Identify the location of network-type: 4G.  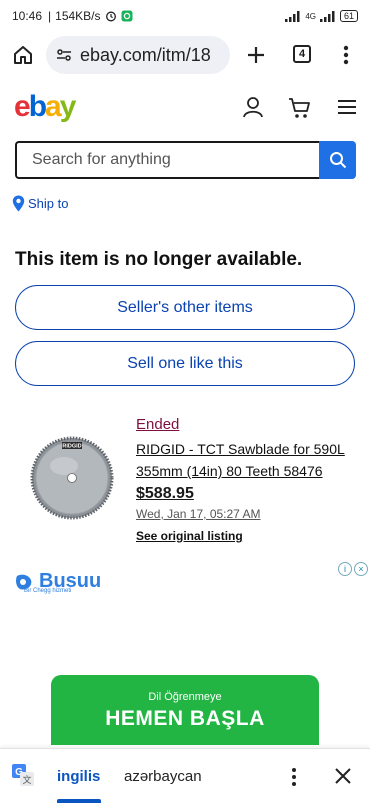
(310, 16).